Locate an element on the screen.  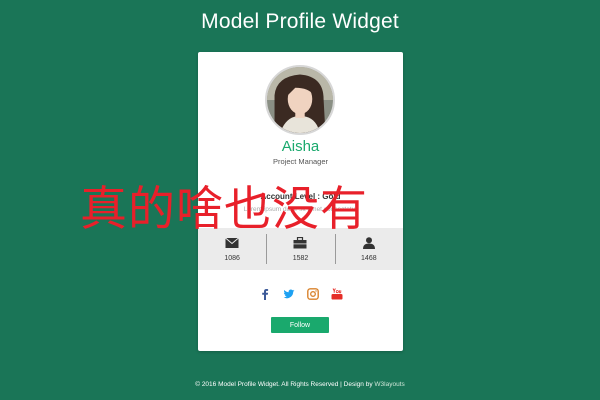
watermark-overlay: 真的啥也没有 is located at coordinates (224, 209).